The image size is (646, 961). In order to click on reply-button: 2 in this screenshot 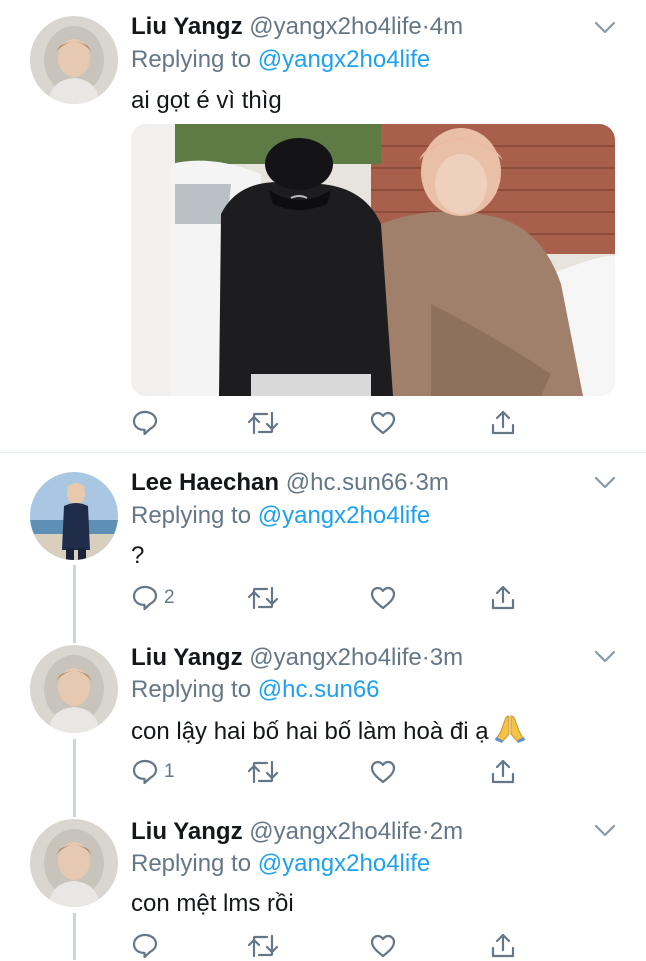, I will do `click(153, 598)`.